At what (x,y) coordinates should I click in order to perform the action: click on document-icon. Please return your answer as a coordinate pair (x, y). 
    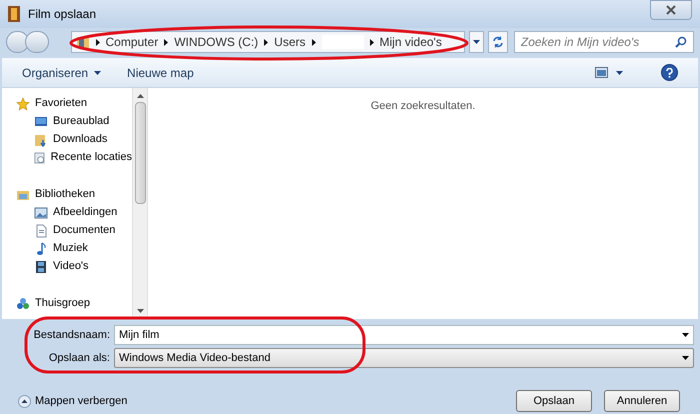
    Looking at the image, I should click on (41, 231).